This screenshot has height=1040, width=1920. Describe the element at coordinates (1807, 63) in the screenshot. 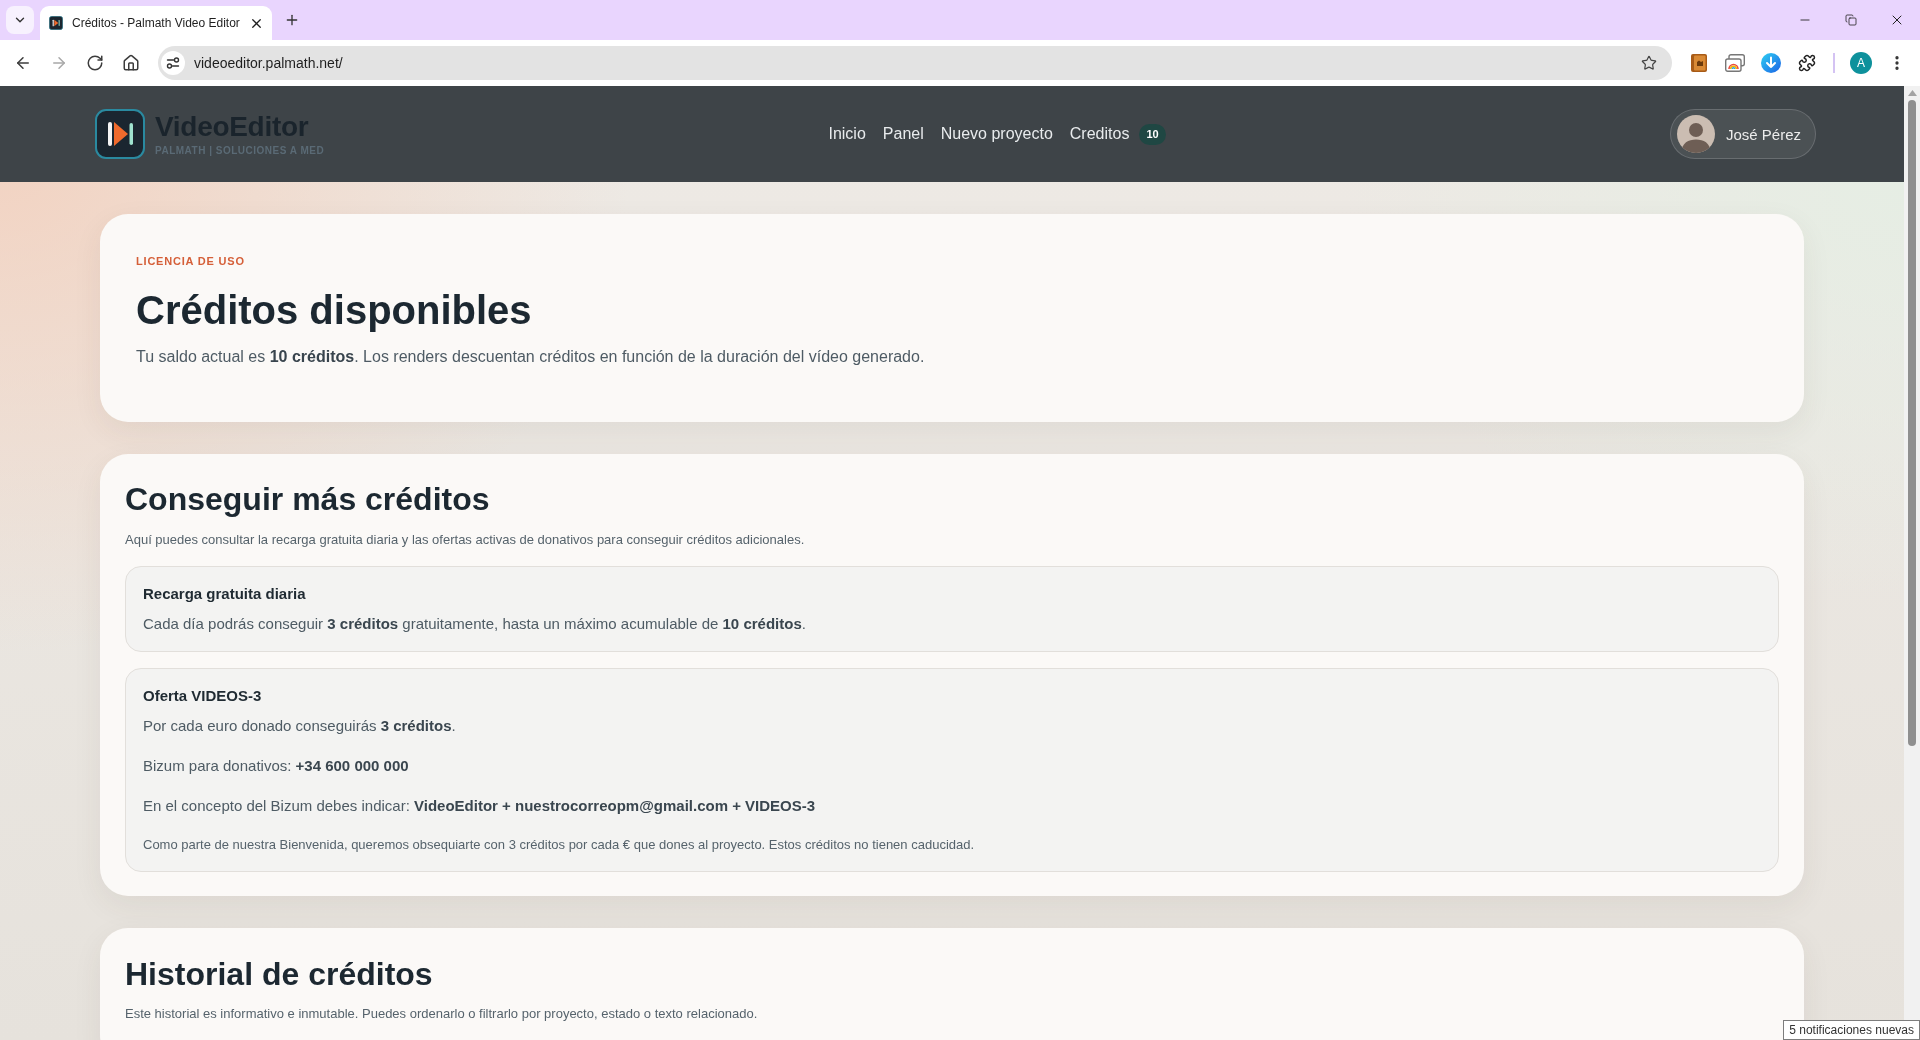

I see `extensions-icon` at that location.